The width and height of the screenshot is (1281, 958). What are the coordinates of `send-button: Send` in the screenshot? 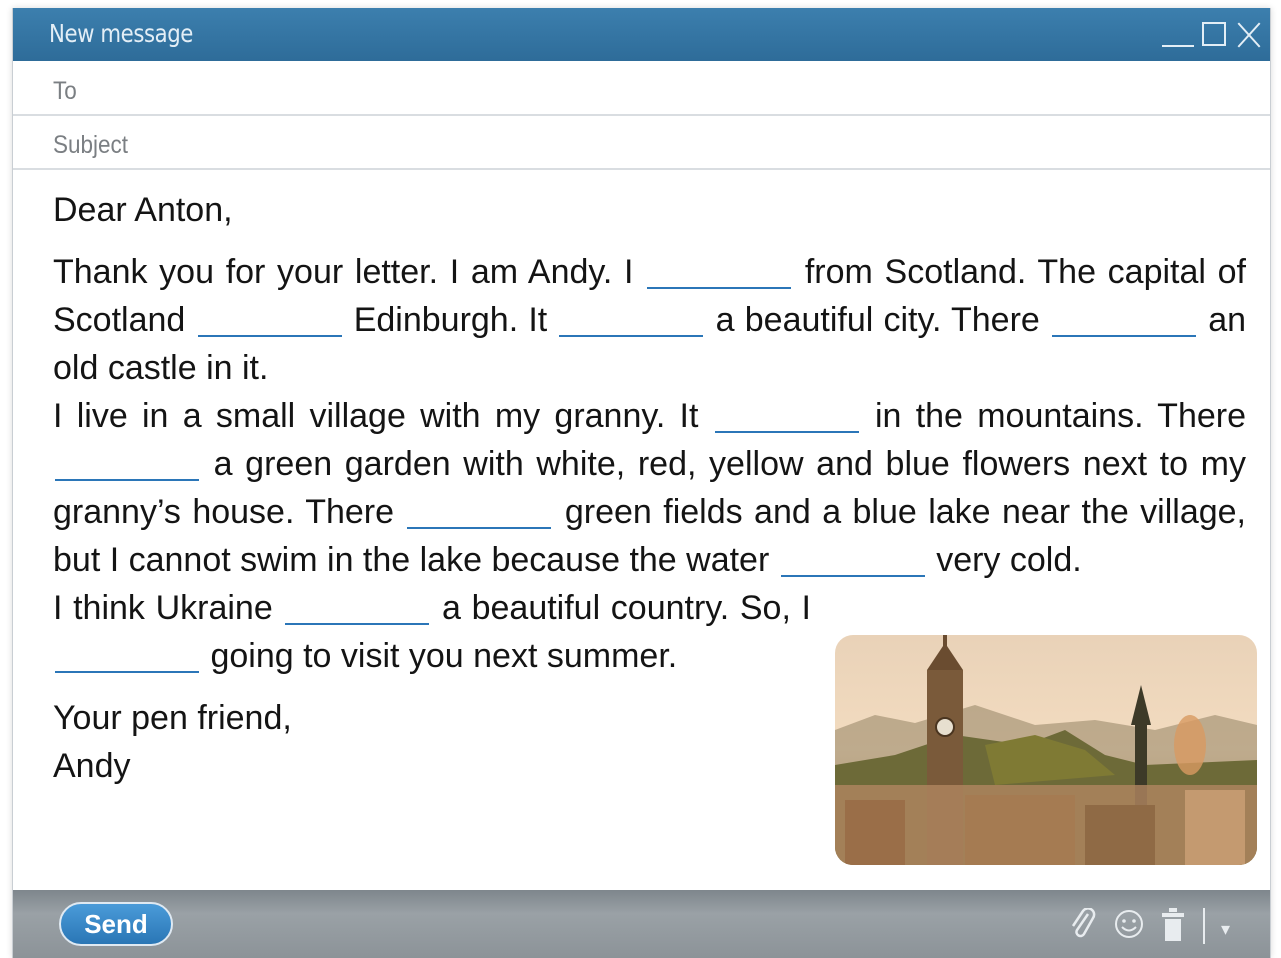 It's located at (116, 924).